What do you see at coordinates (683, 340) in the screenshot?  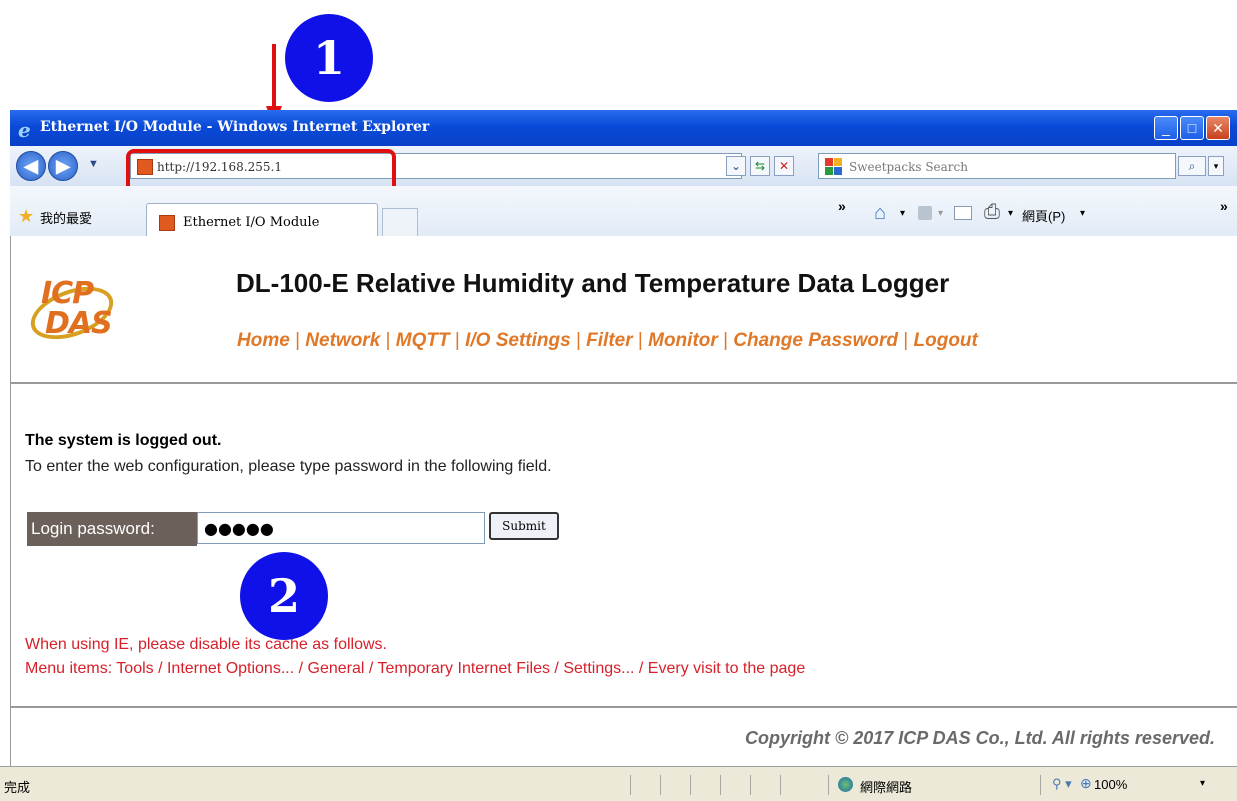 I see `menu-monitor: Monitor` at bounding box center [683, 340].